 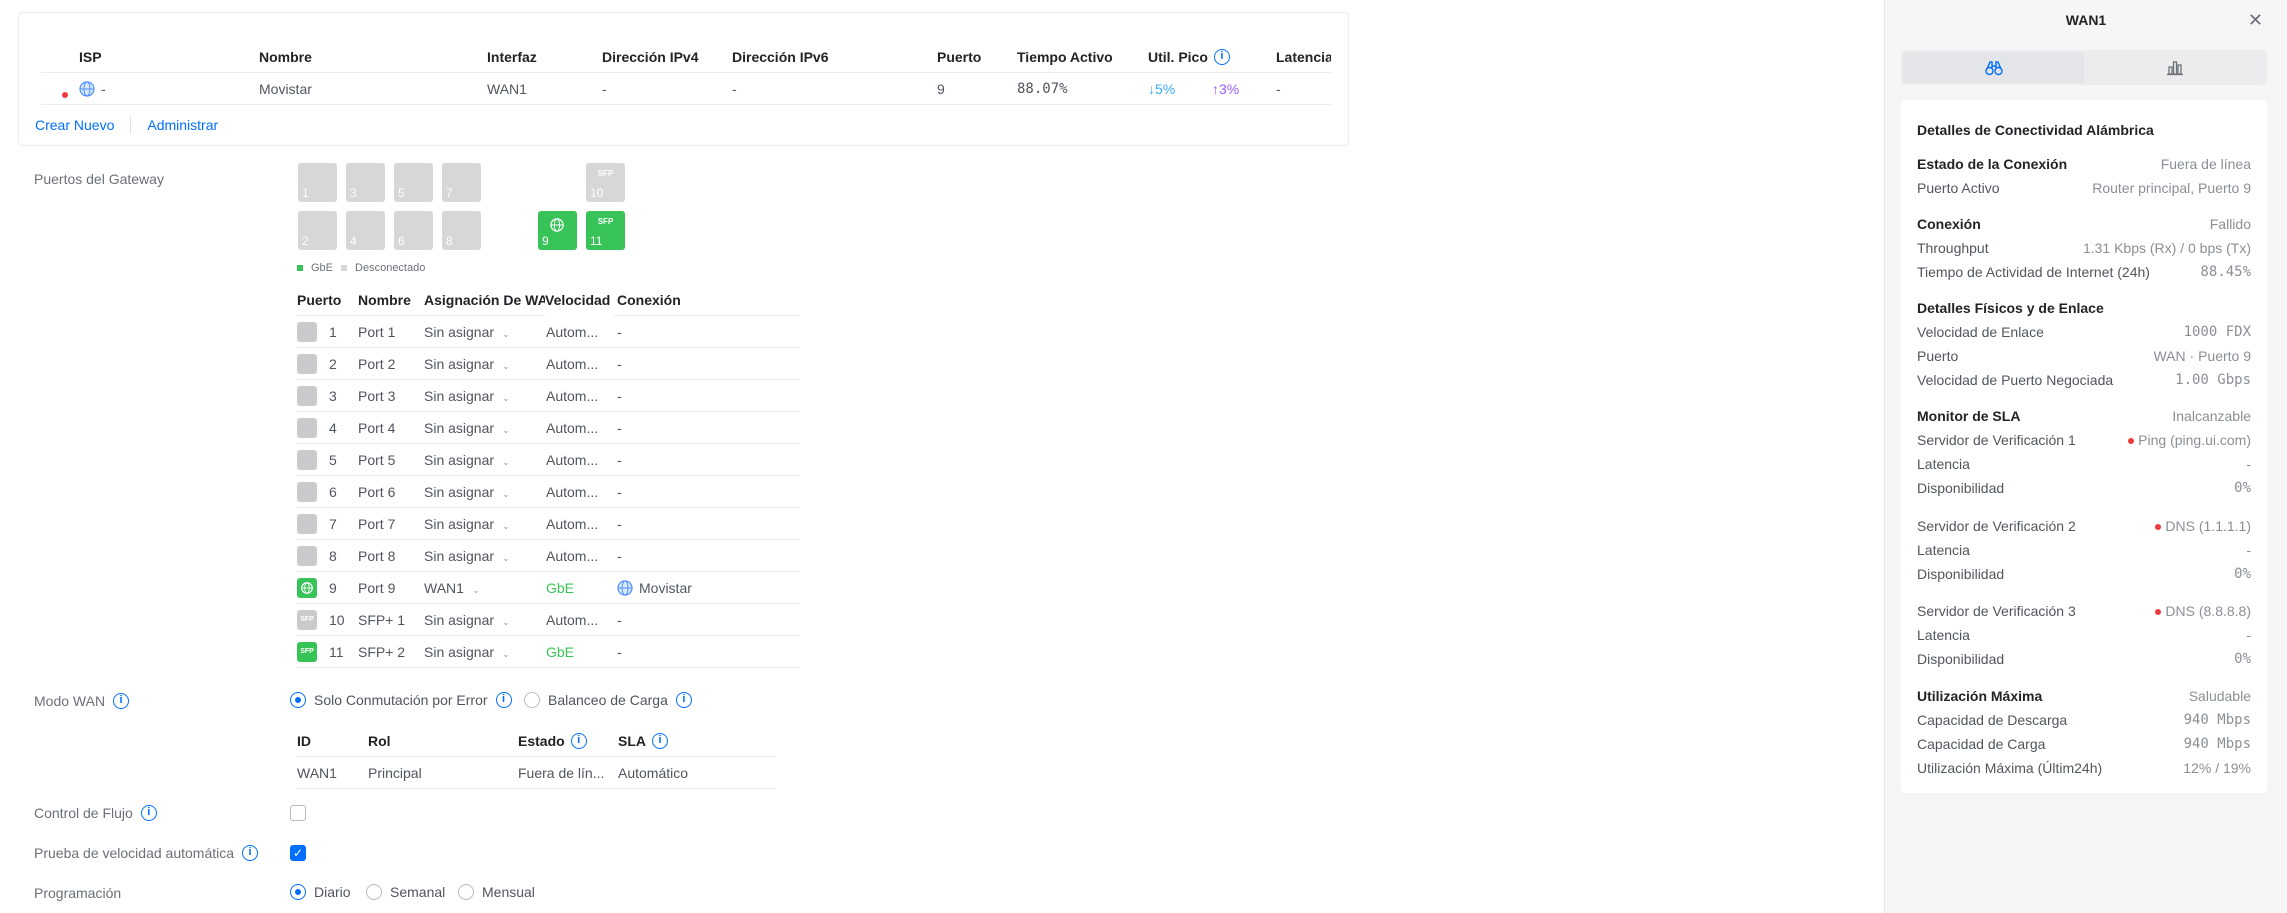 What do you see at coordinates (379, 741) in the screenshot?
I see `col-rol: Rol` at bounding box center [379, 741].